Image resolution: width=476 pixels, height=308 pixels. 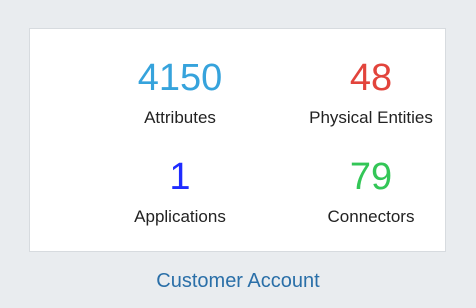 I want to click on stat-applications: 1 Applications, so click(x=180, y=192).